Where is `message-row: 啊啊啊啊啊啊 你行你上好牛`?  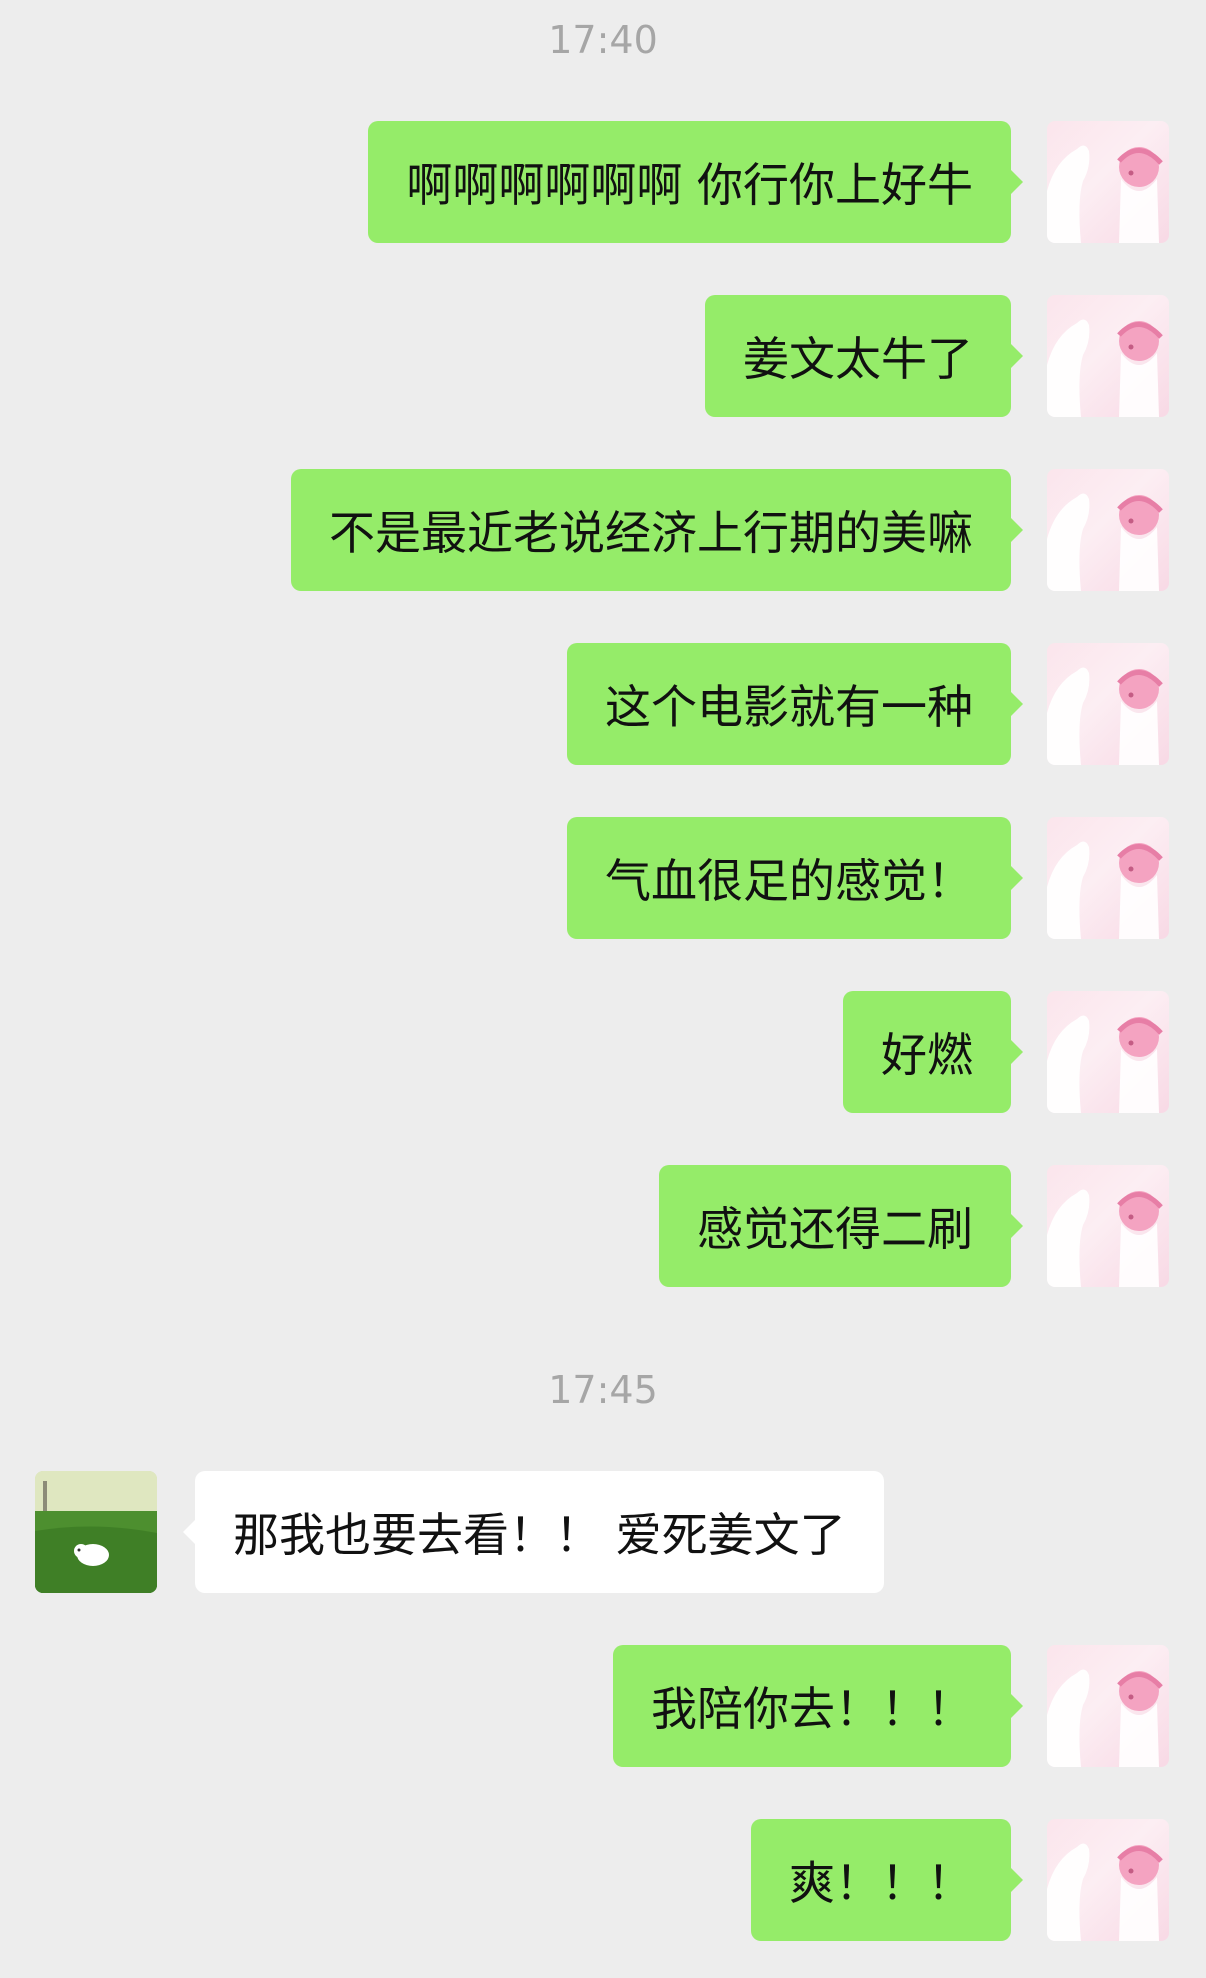 message-row: 啊啊啊啊啊啊 你行你上好牛 is located at coordinates (603, 182).